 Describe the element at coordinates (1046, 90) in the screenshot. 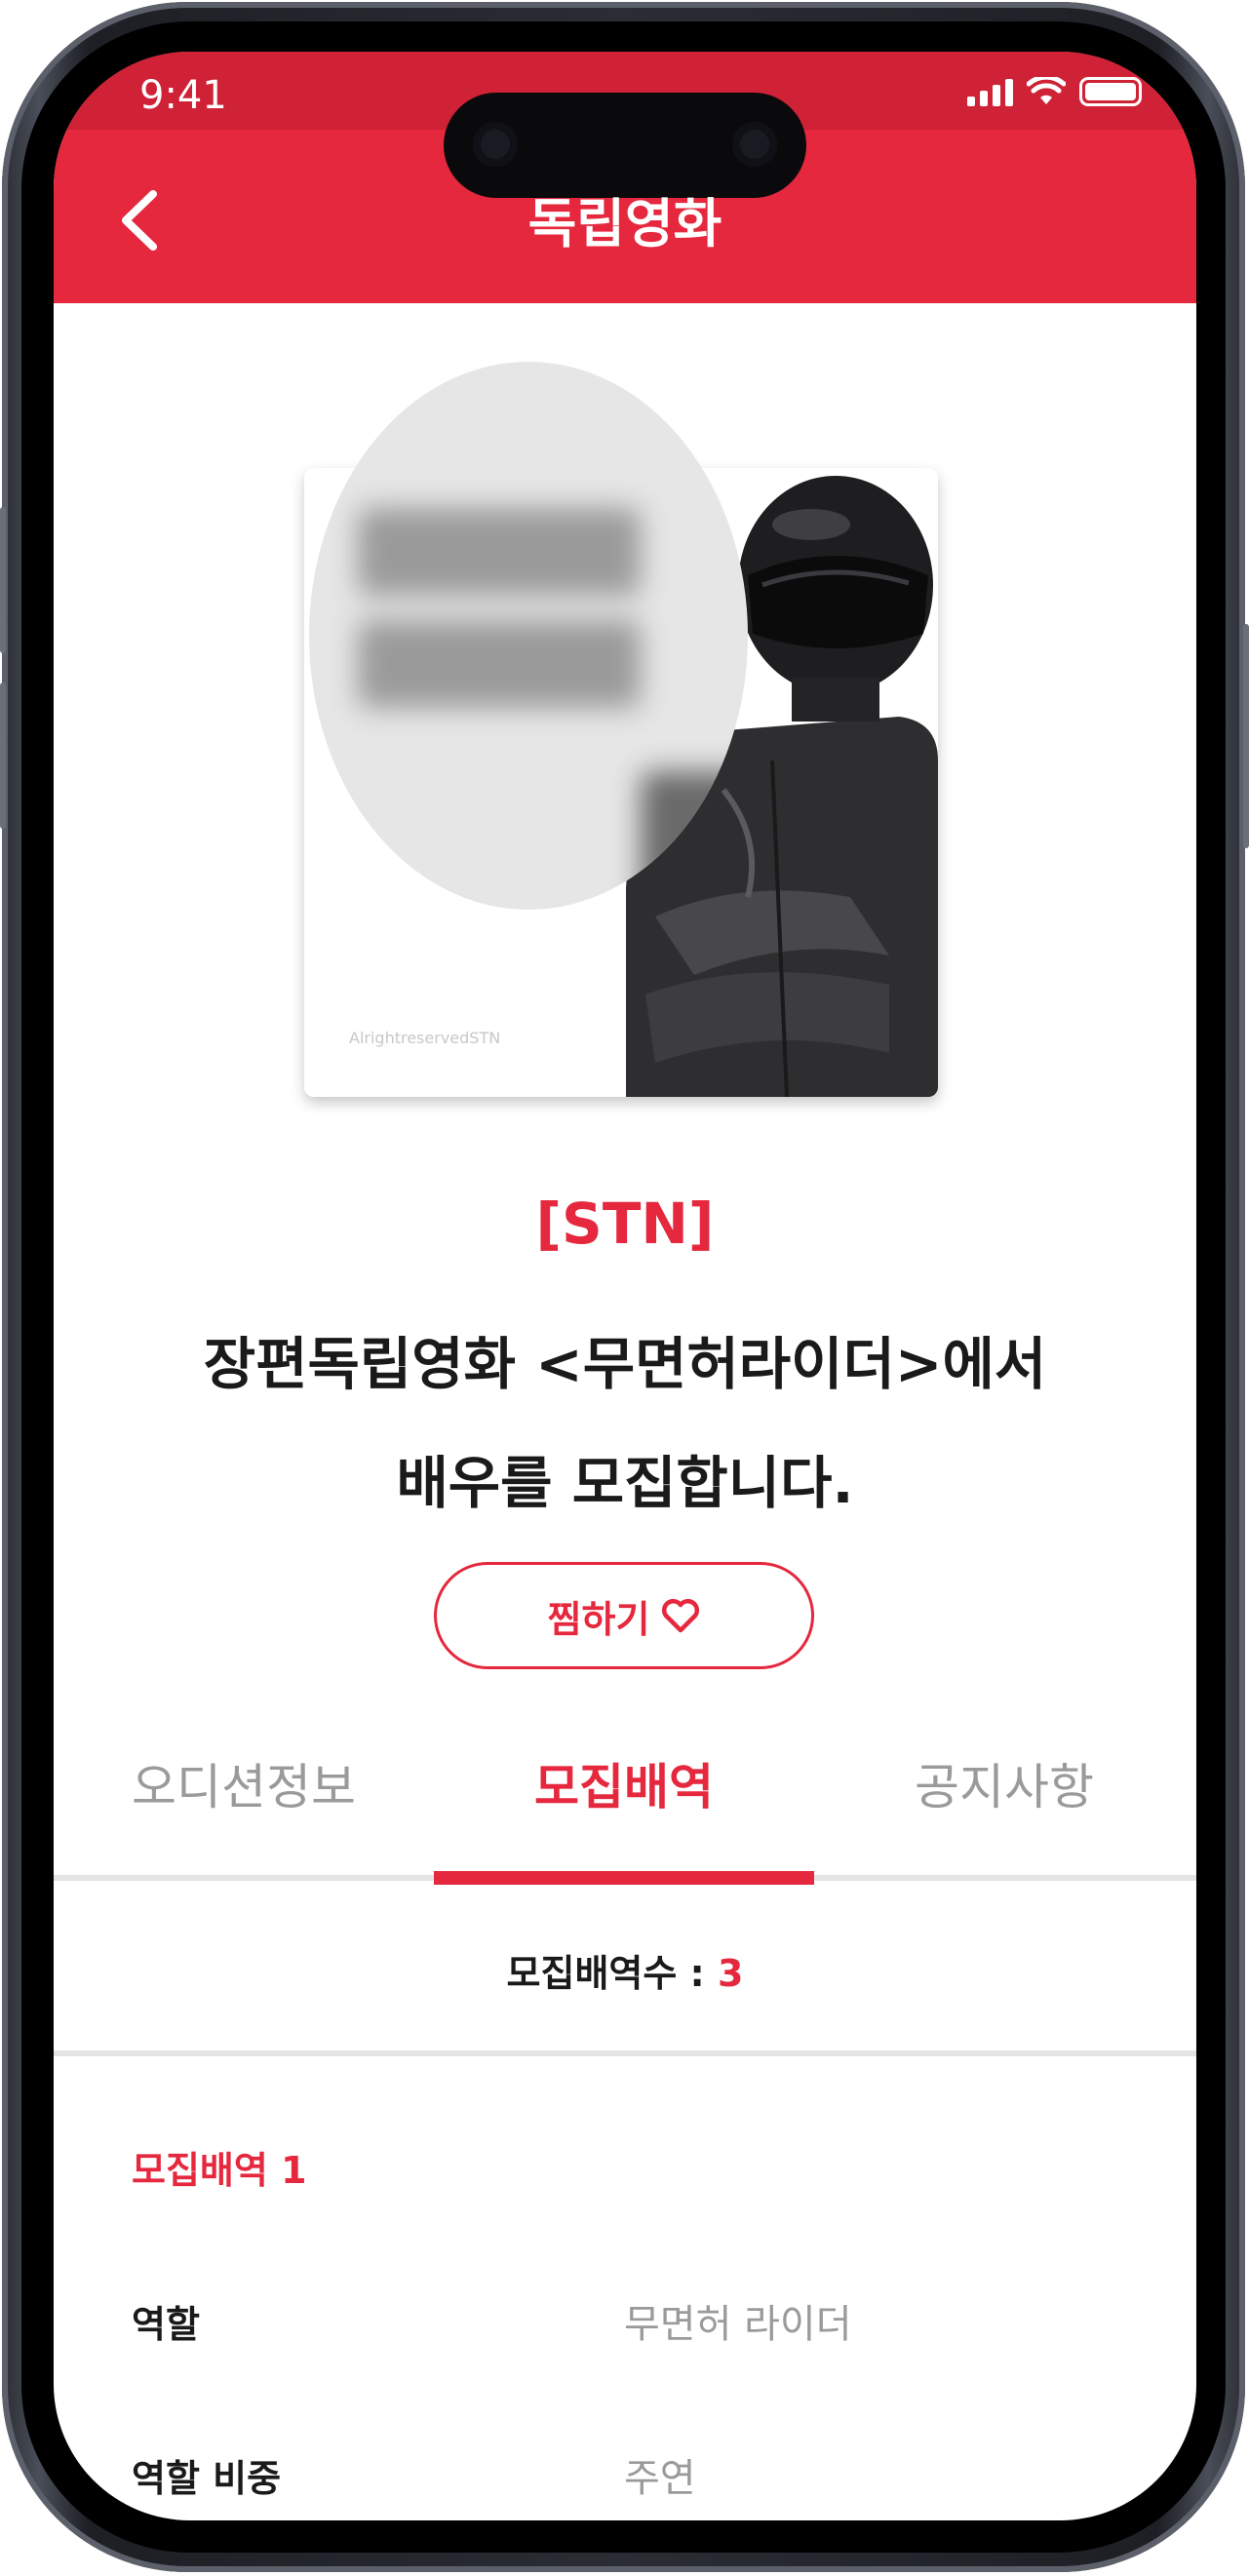

I see `wifi-icon` at that location.